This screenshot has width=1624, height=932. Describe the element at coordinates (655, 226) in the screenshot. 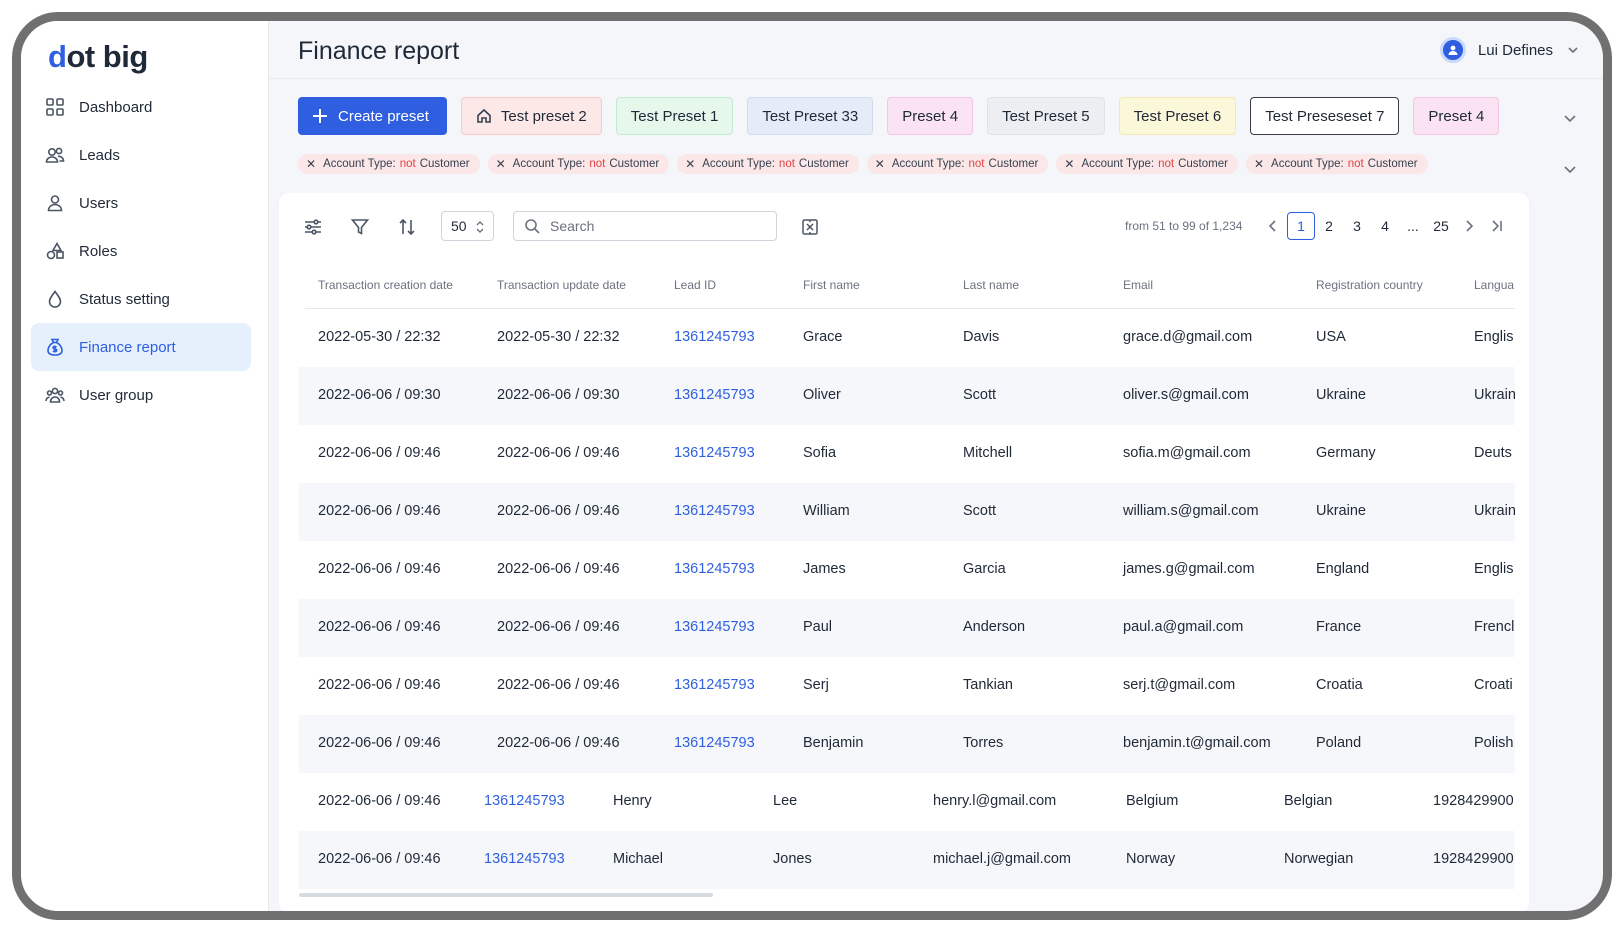

I see `search-input` at that location.